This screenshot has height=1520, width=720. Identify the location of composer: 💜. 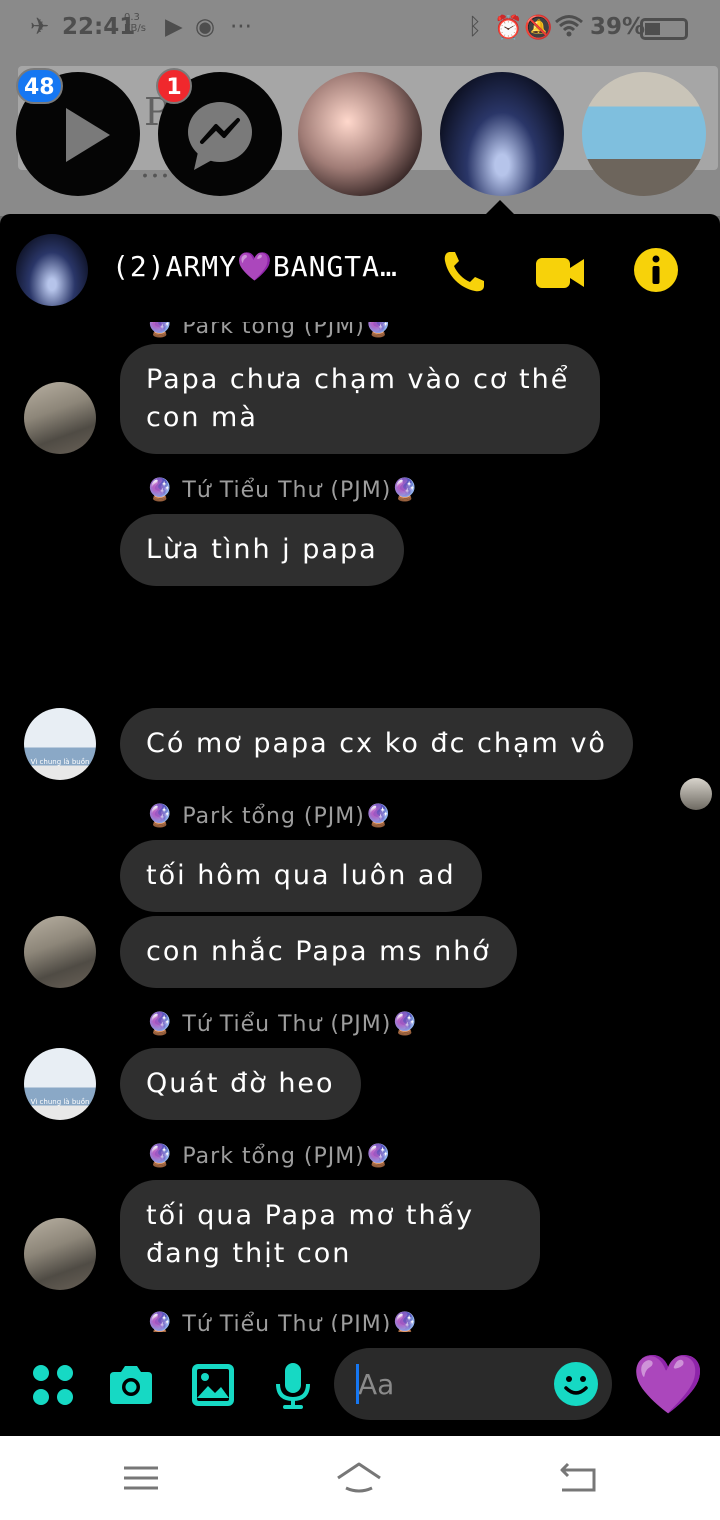
(360, 1389).